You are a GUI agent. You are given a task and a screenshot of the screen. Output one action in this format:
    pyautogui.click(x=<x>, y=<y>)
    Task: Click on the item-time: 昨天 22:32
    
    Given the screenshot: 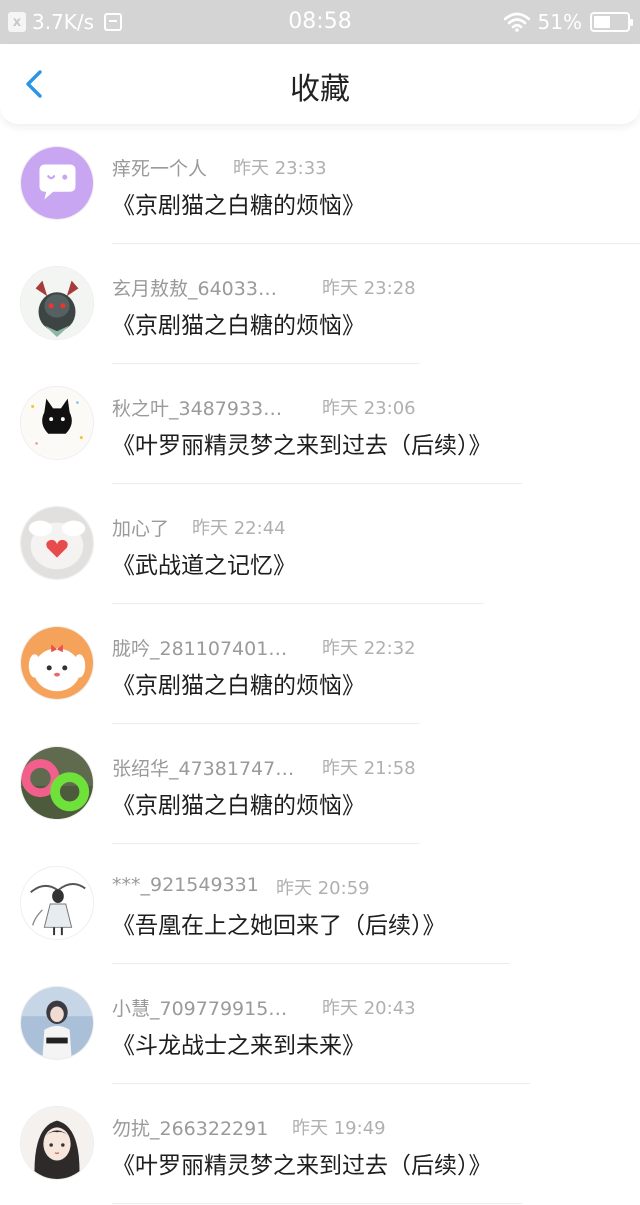 What is the action you would take?
    pyautogui.click(x=369, y=648)
    